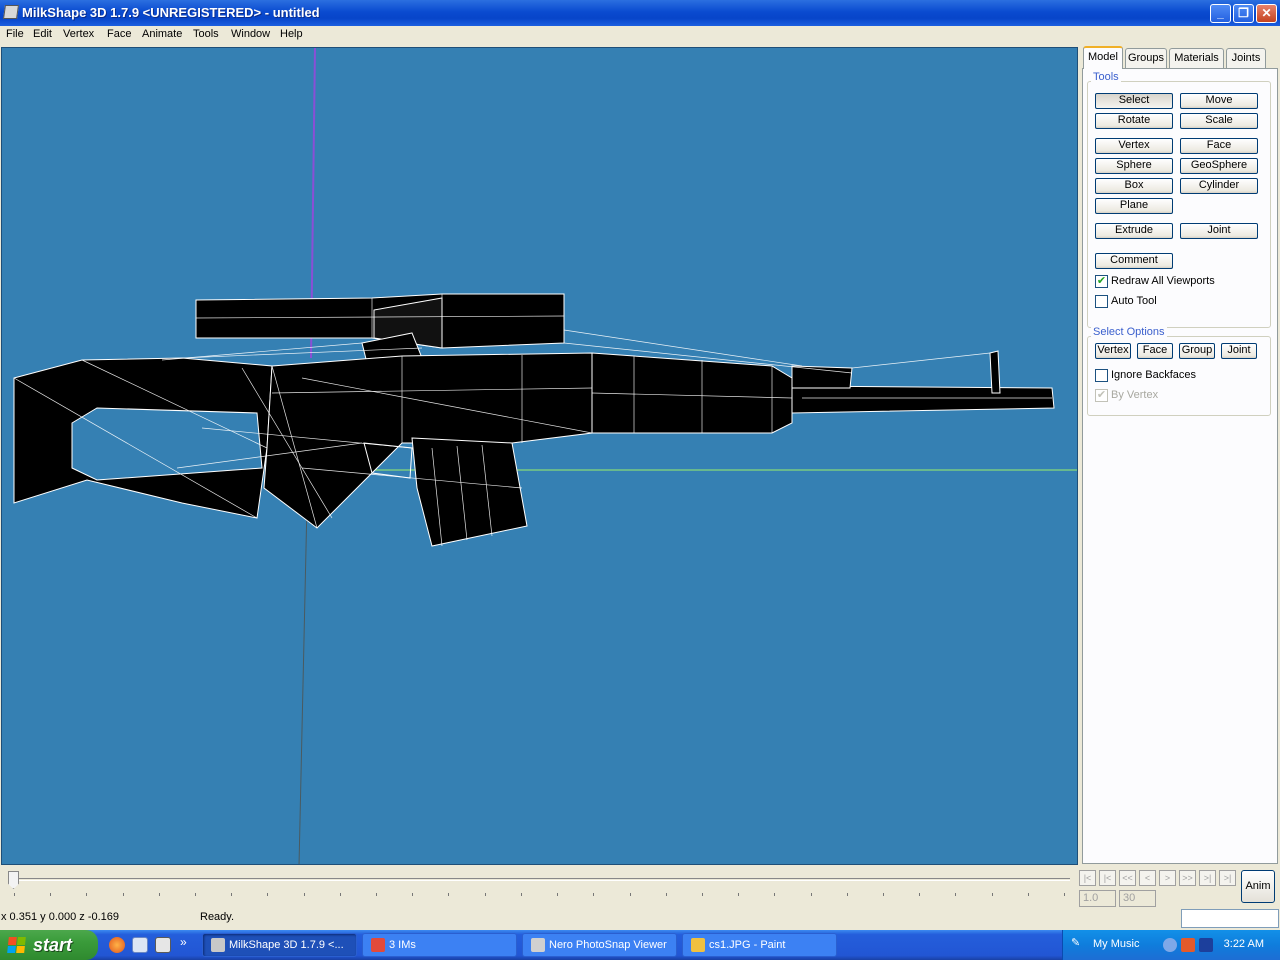 This screenshot has width=1280, height=960. What do you see at coordinates (1101, 301) in the screenshot?
I see `auto-tool-checkbox` at bounding box center [1101, 301].